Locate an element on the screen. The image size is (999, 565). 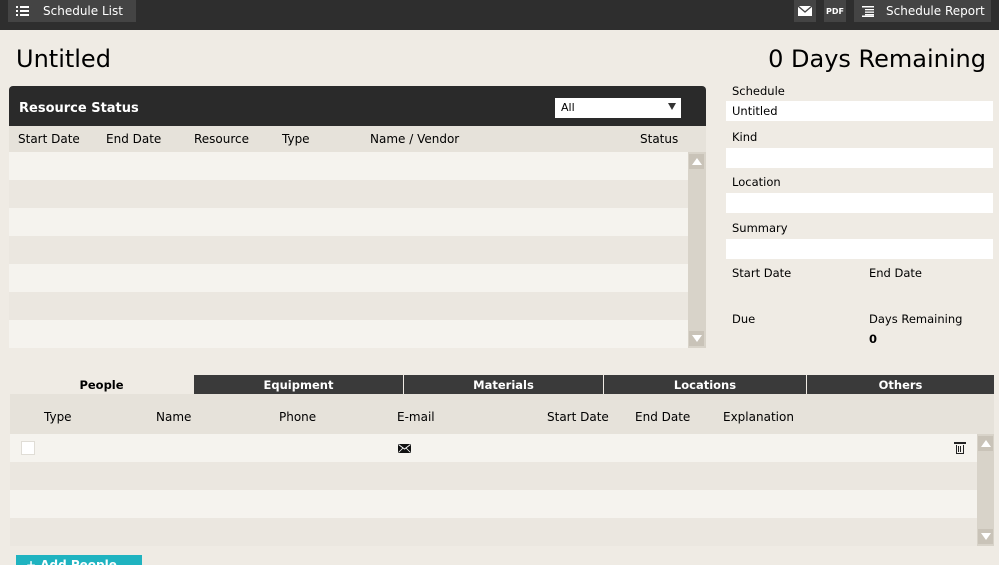
schedule-report-button: Schedule Report is located at coordinates (922, 11).